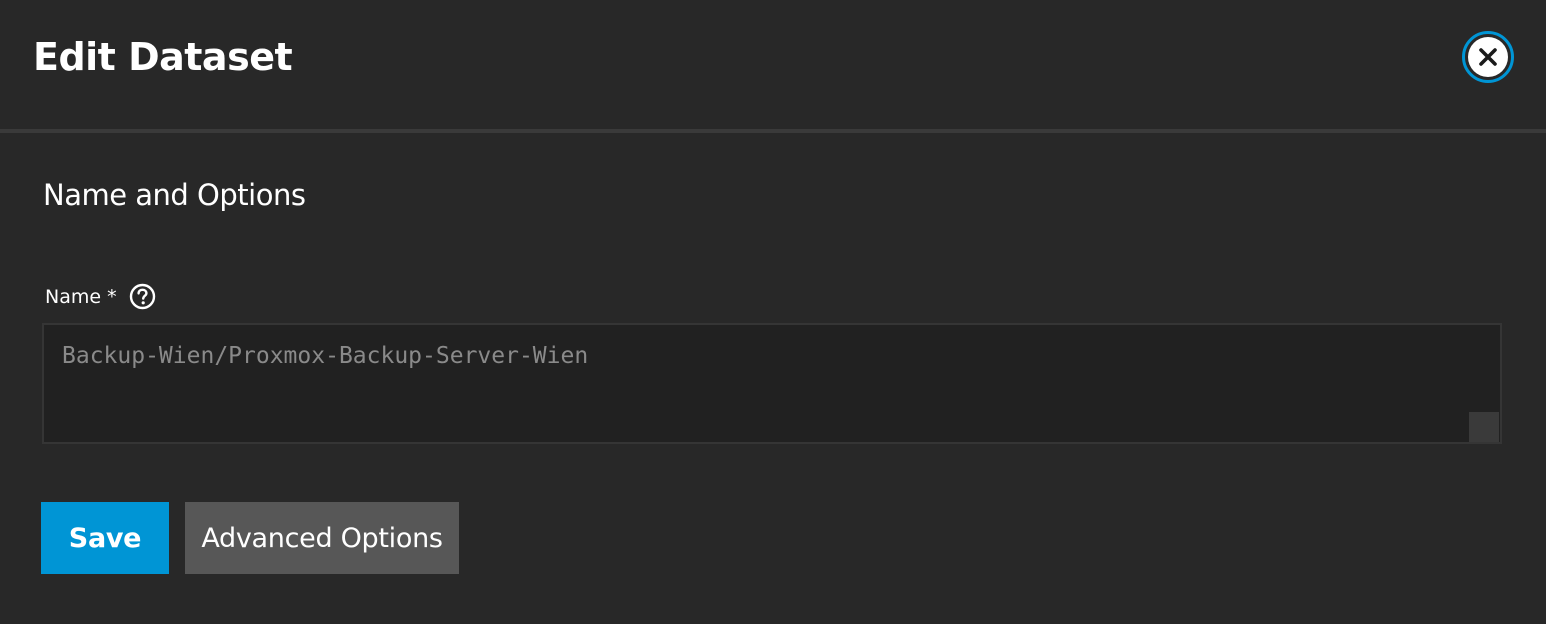 This screenshot has width=1546, height=624. I want to click on advanced-options-button: Advanced Options, so click(322, 538).